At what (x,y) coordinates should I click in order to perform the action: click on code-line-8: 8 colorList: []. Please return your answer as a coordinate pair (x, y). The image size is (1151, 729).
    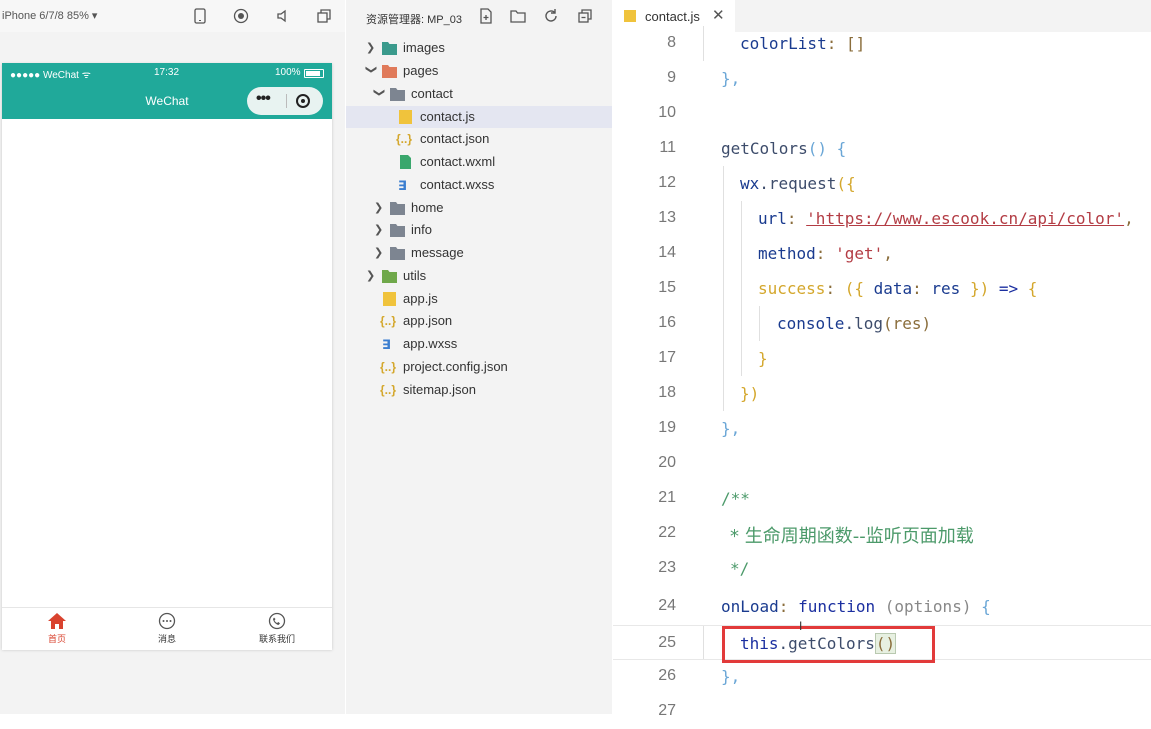
    Looking at the image, I should click on (882, 43).